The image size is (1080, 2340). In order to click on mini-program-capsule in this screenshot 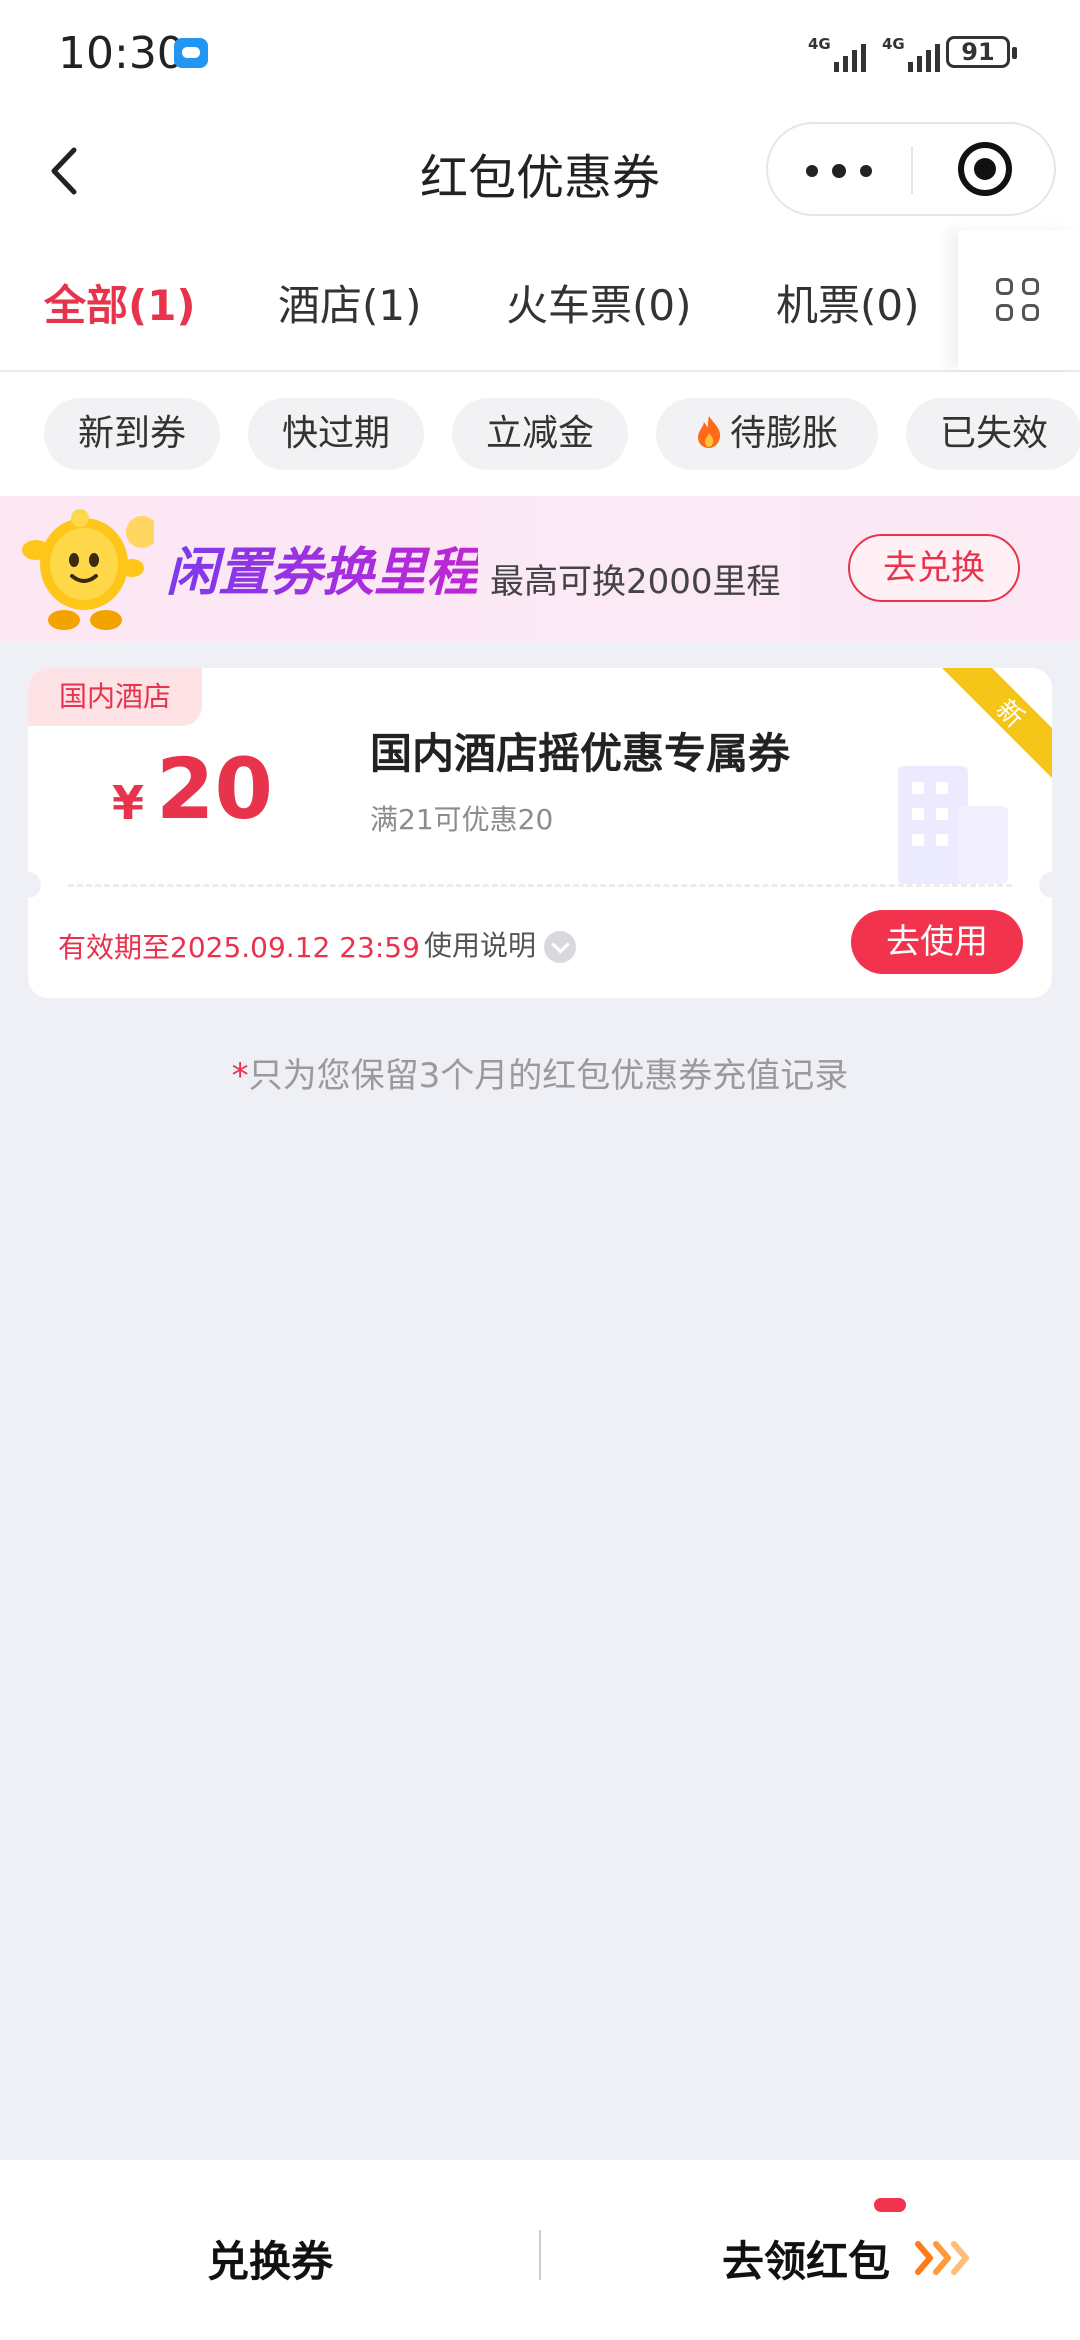, I will do `click(911, 169)`.